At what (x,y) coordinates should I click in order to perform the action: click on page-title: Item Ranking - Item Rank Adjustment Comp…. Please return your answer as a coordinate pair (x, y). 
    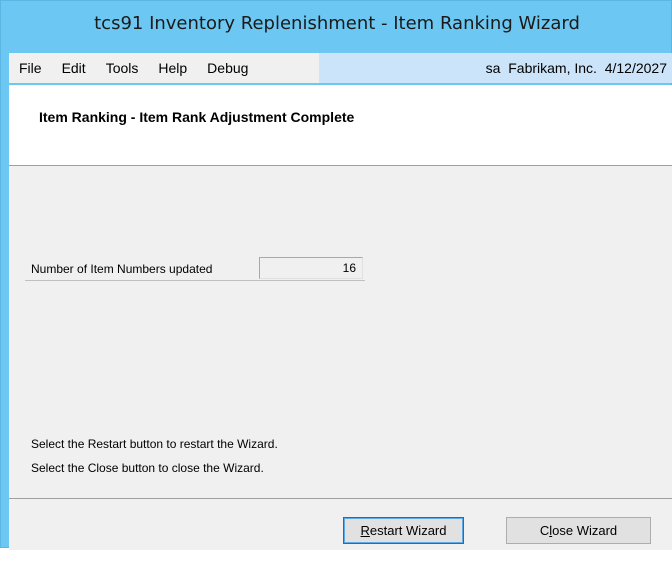
    Looking at the image, I should click on (197, 117).